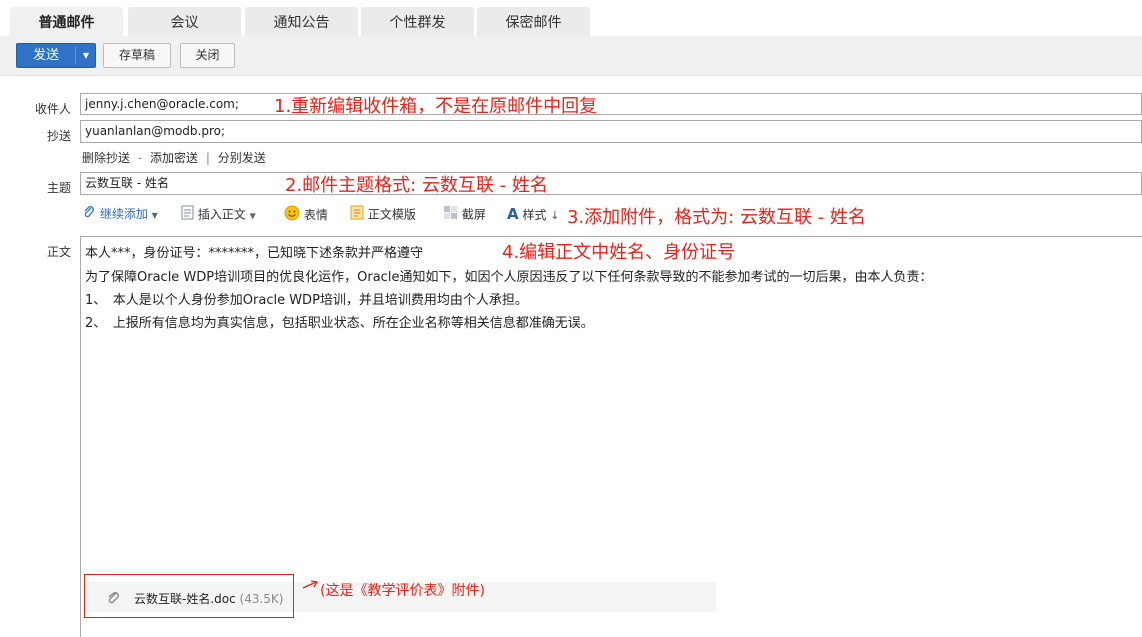 The image size is (1142, 637). What do you see at coordinates (58, 252) in the screenshot?
I see `body-label: 正文` at bounding box center [58, 252].